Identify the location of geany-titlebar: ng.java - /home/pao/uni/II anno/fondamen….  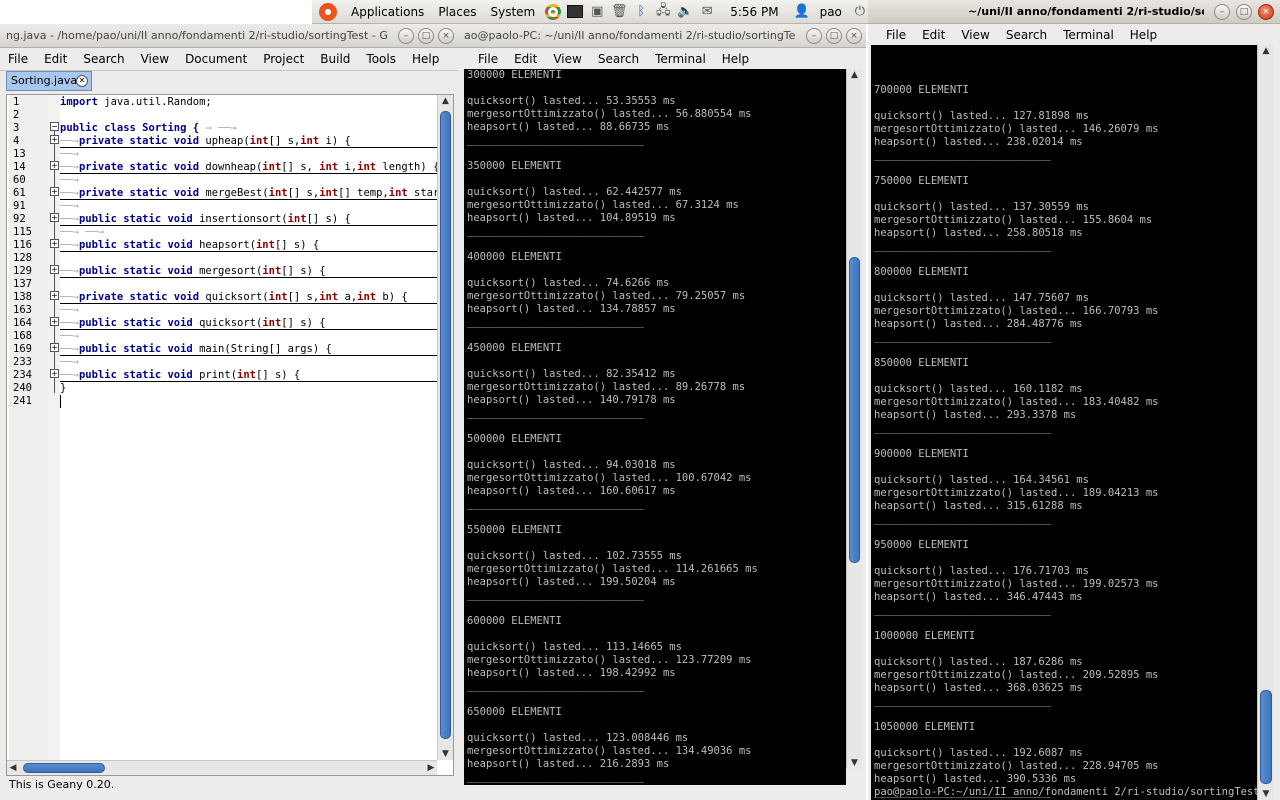
(229, 36).